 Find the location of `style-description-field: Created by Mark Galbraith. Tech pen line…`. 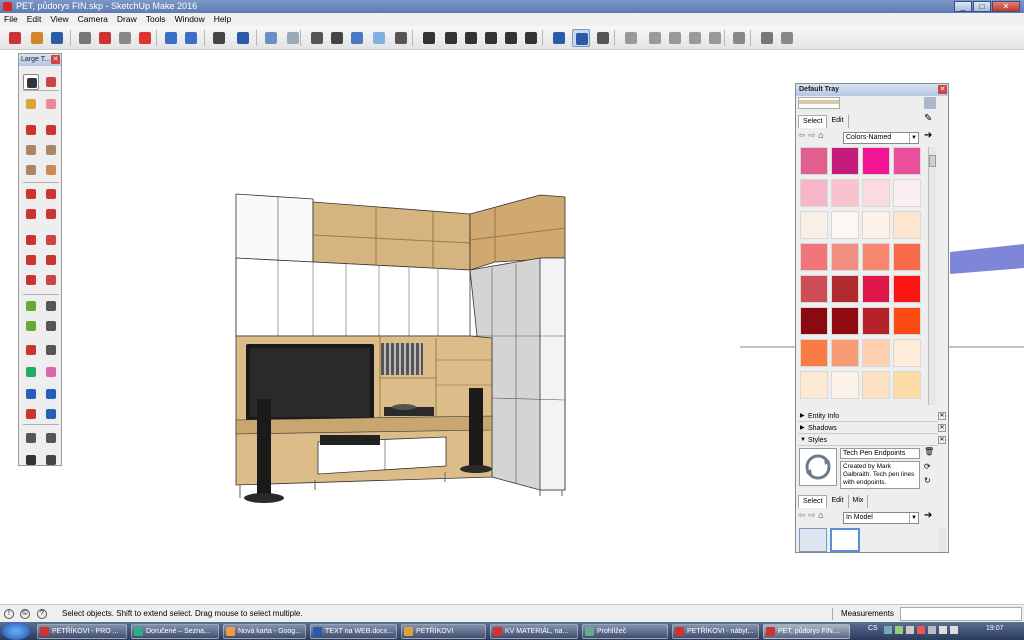

style-description-field: Created by Mark Galbraith. Tech pen line… is located at coordinates (880, 475).